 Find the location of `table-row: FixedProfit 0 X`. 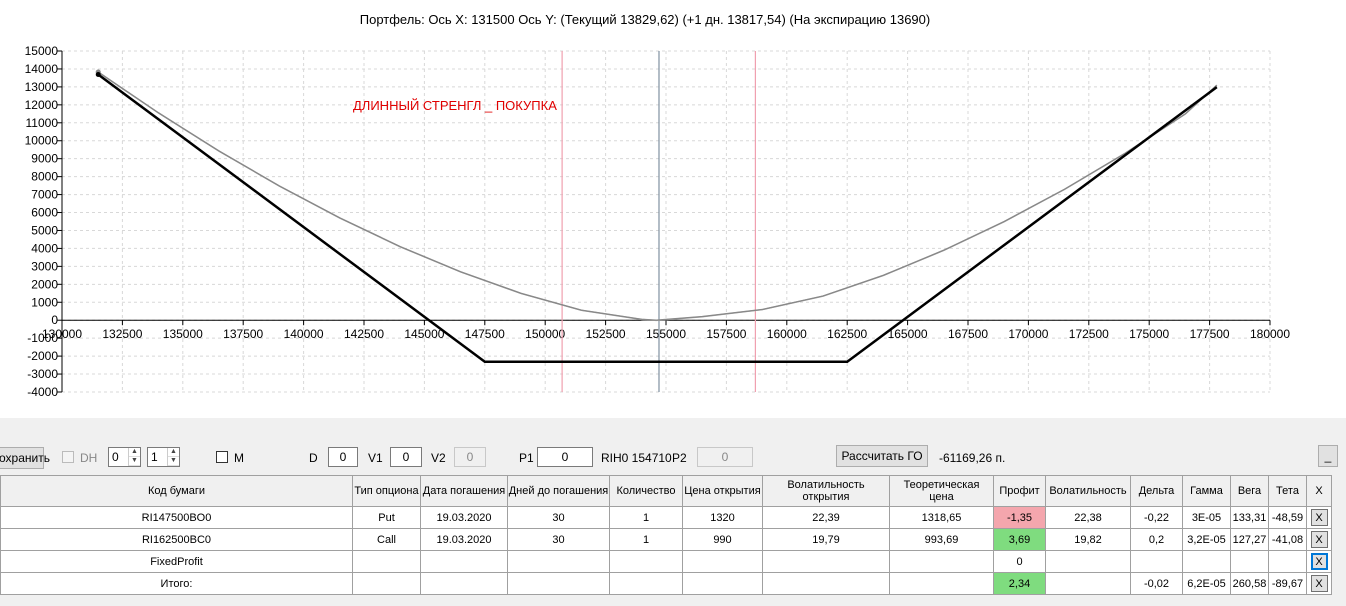

table-row: FixedProfit 0 X is located at coordinates (666, 561).